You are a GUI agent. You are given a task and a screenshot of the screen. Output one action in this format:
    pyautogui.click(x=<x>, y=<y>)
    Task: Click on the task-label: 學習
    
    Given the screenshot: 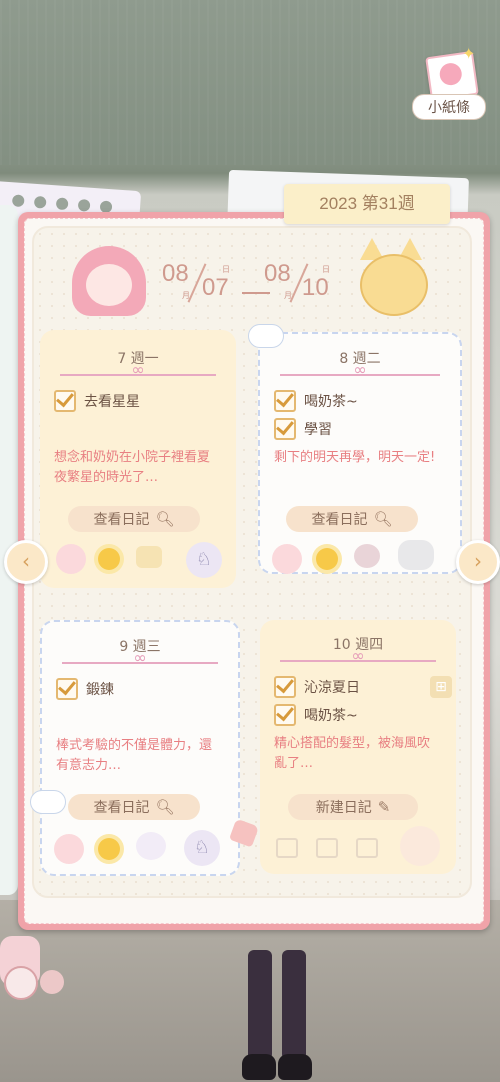 What is the action you would take?
    pyautogui.click(x=318, y=430)
    